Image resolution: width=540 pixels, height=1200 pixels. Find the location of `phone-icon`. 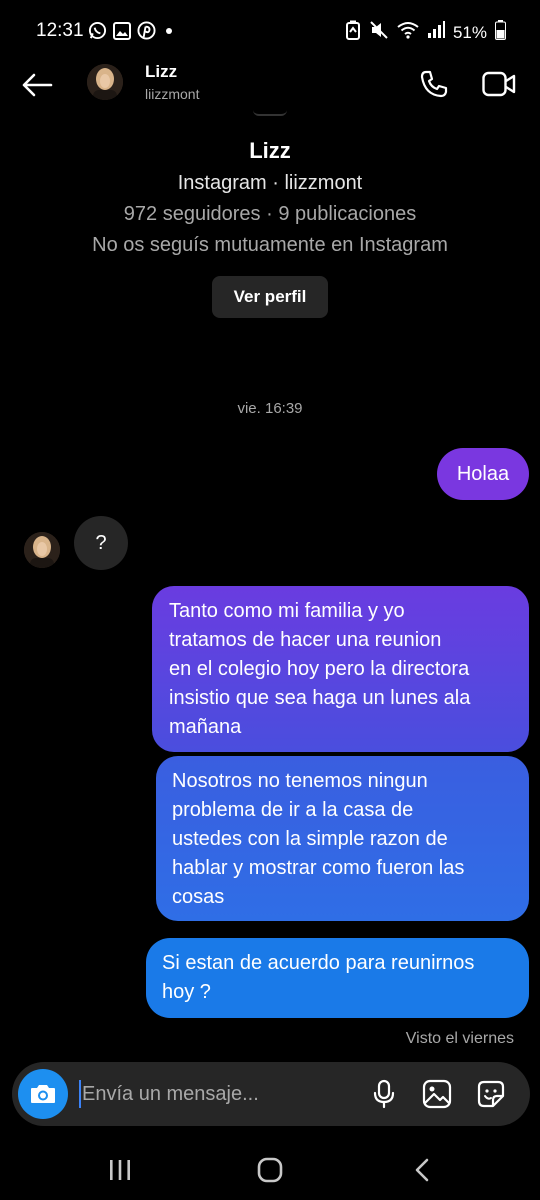

phone-icon is located at coordinates (434, 84).